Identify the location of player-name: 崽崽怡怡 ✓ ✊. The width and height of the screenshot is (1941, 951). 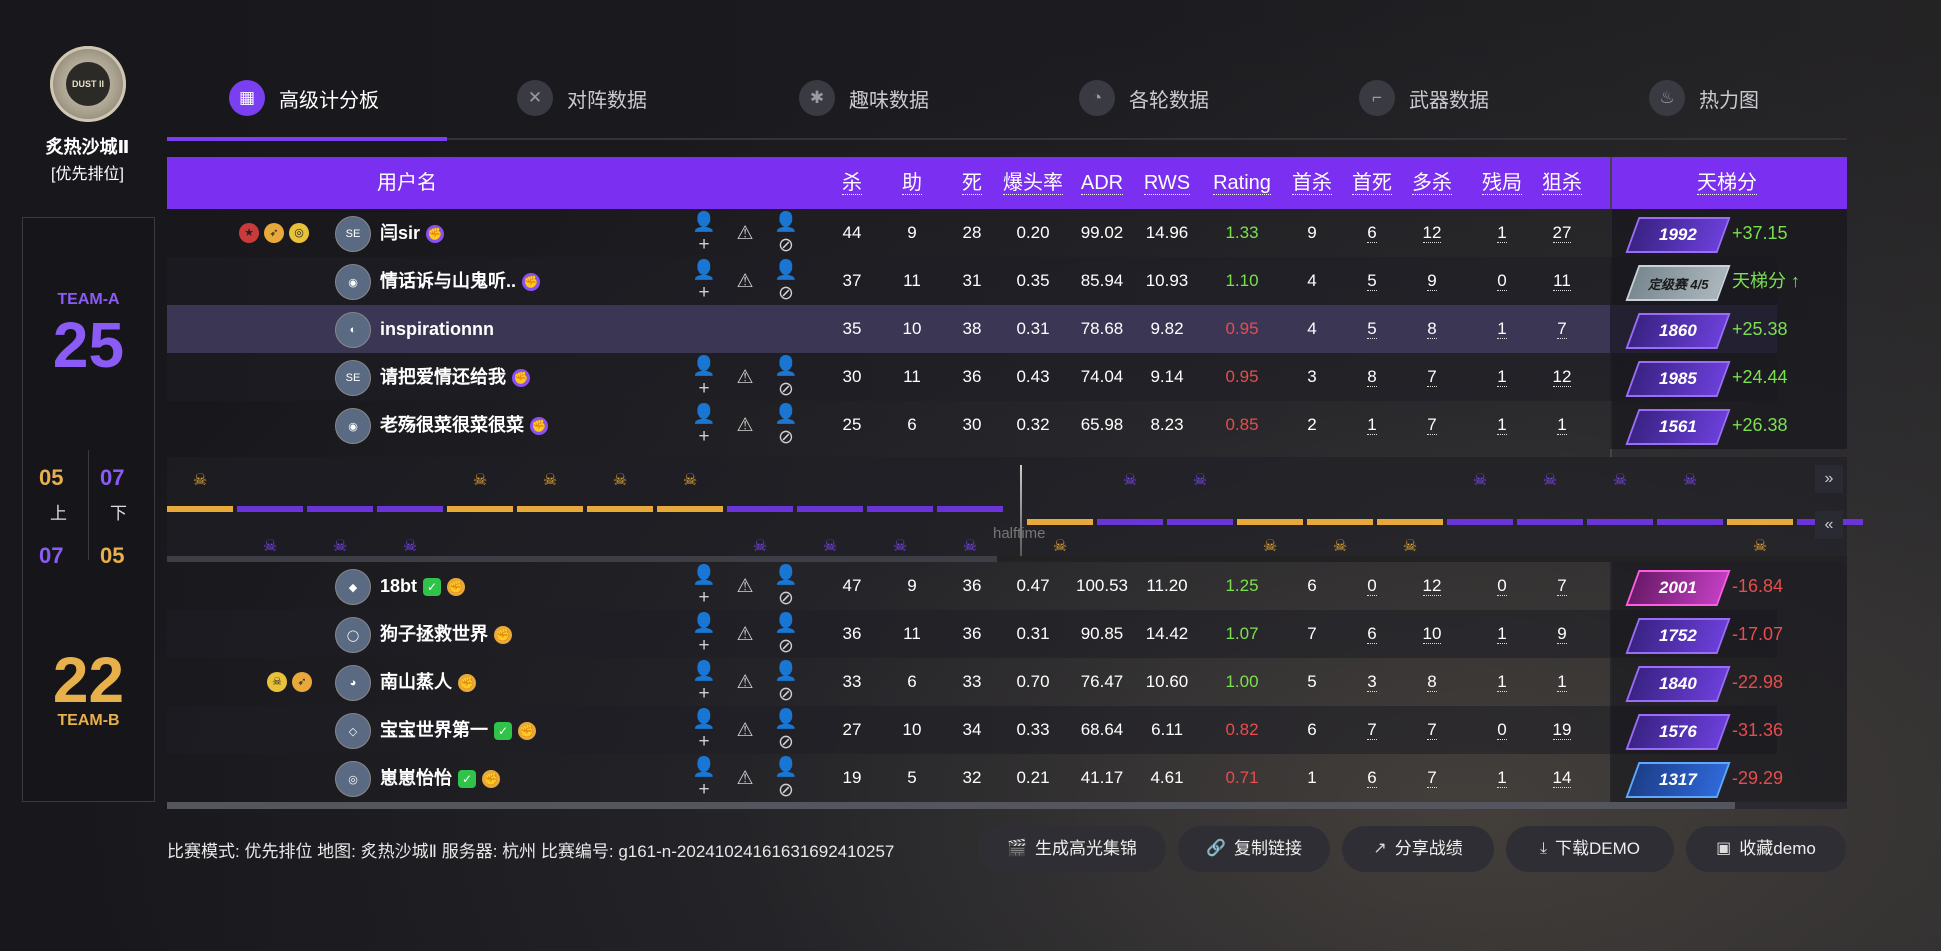
(440, 778).